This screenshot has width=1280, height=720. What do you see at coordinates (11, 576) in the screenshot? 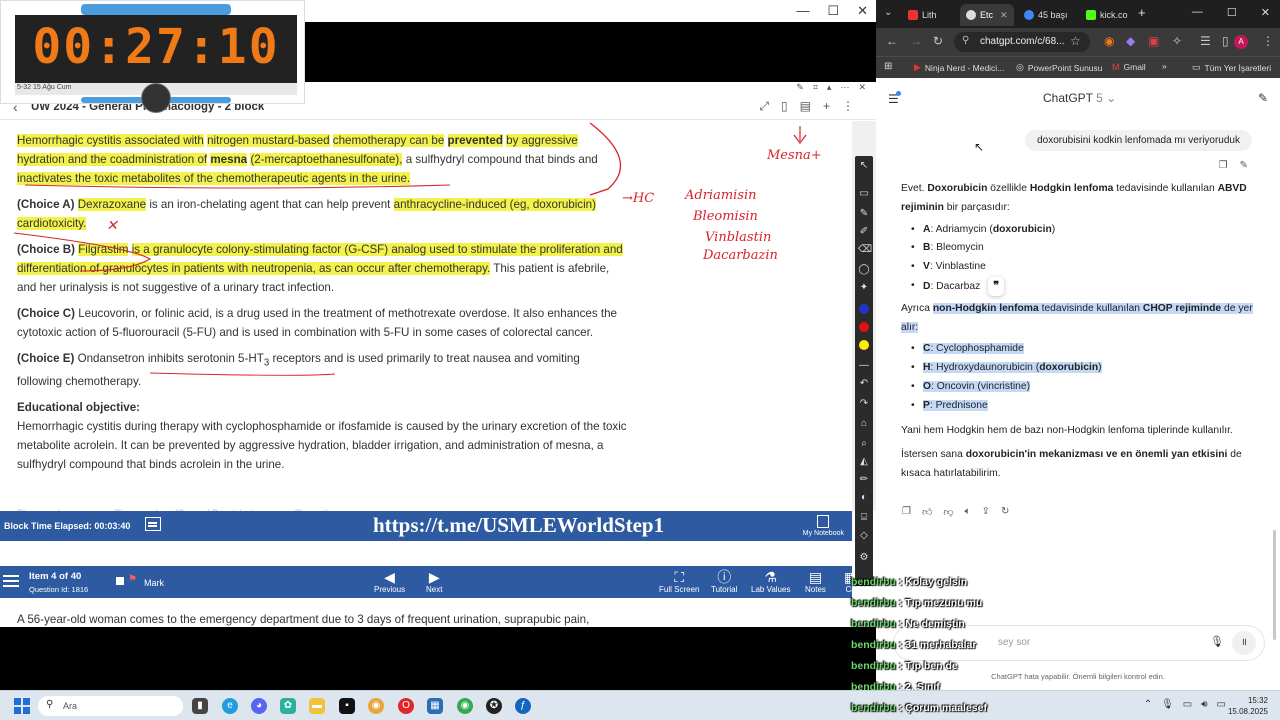
I see `menu-icon` at bounding box center [11, 576].